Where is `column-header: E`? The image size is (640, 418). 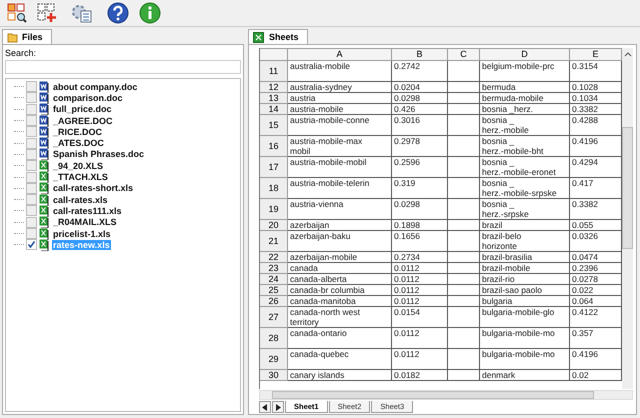
column-header: E is located at coordinates (596, 54).